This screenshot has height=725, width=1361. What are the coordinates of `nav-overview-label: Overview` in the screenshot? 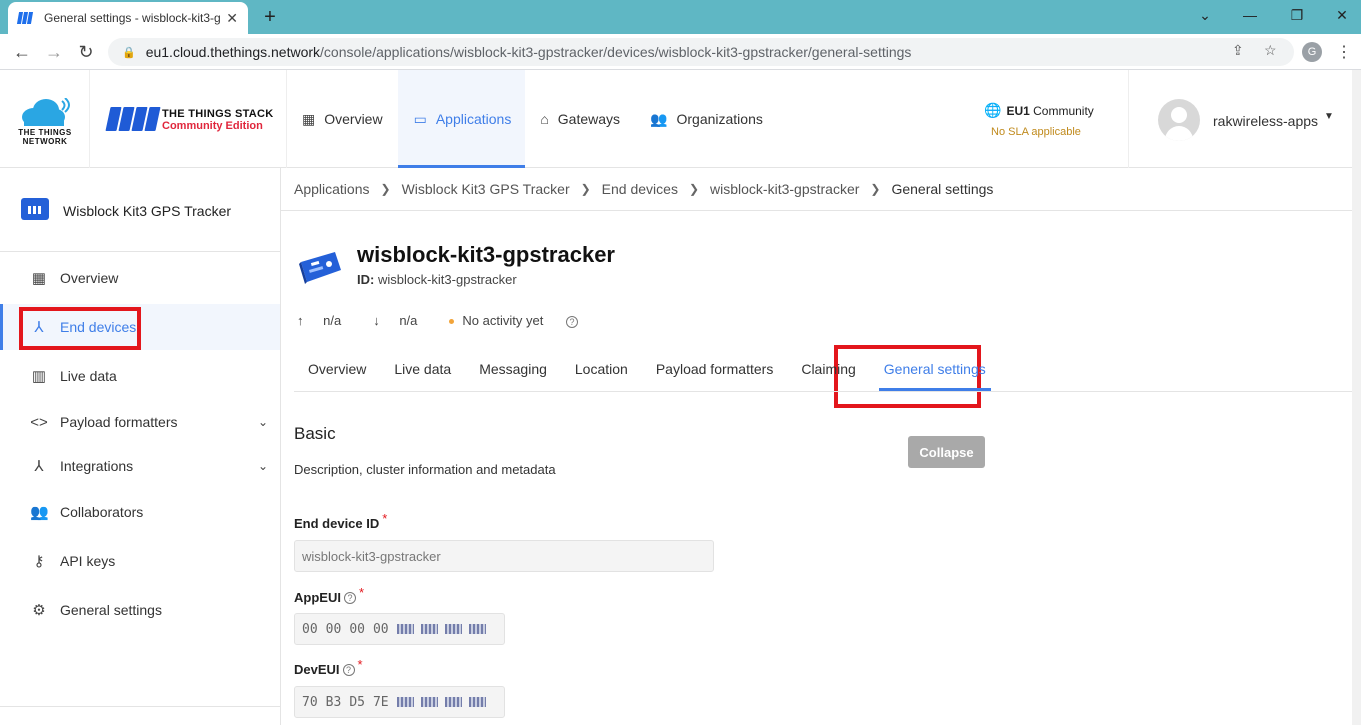 It's located at (353, 119).